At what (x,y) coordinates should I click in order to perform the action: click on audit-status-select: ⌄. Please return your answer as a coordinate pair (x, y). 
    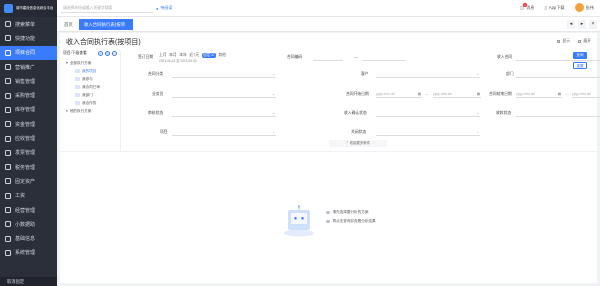
    Looking at the image, I should click on (224, 113).